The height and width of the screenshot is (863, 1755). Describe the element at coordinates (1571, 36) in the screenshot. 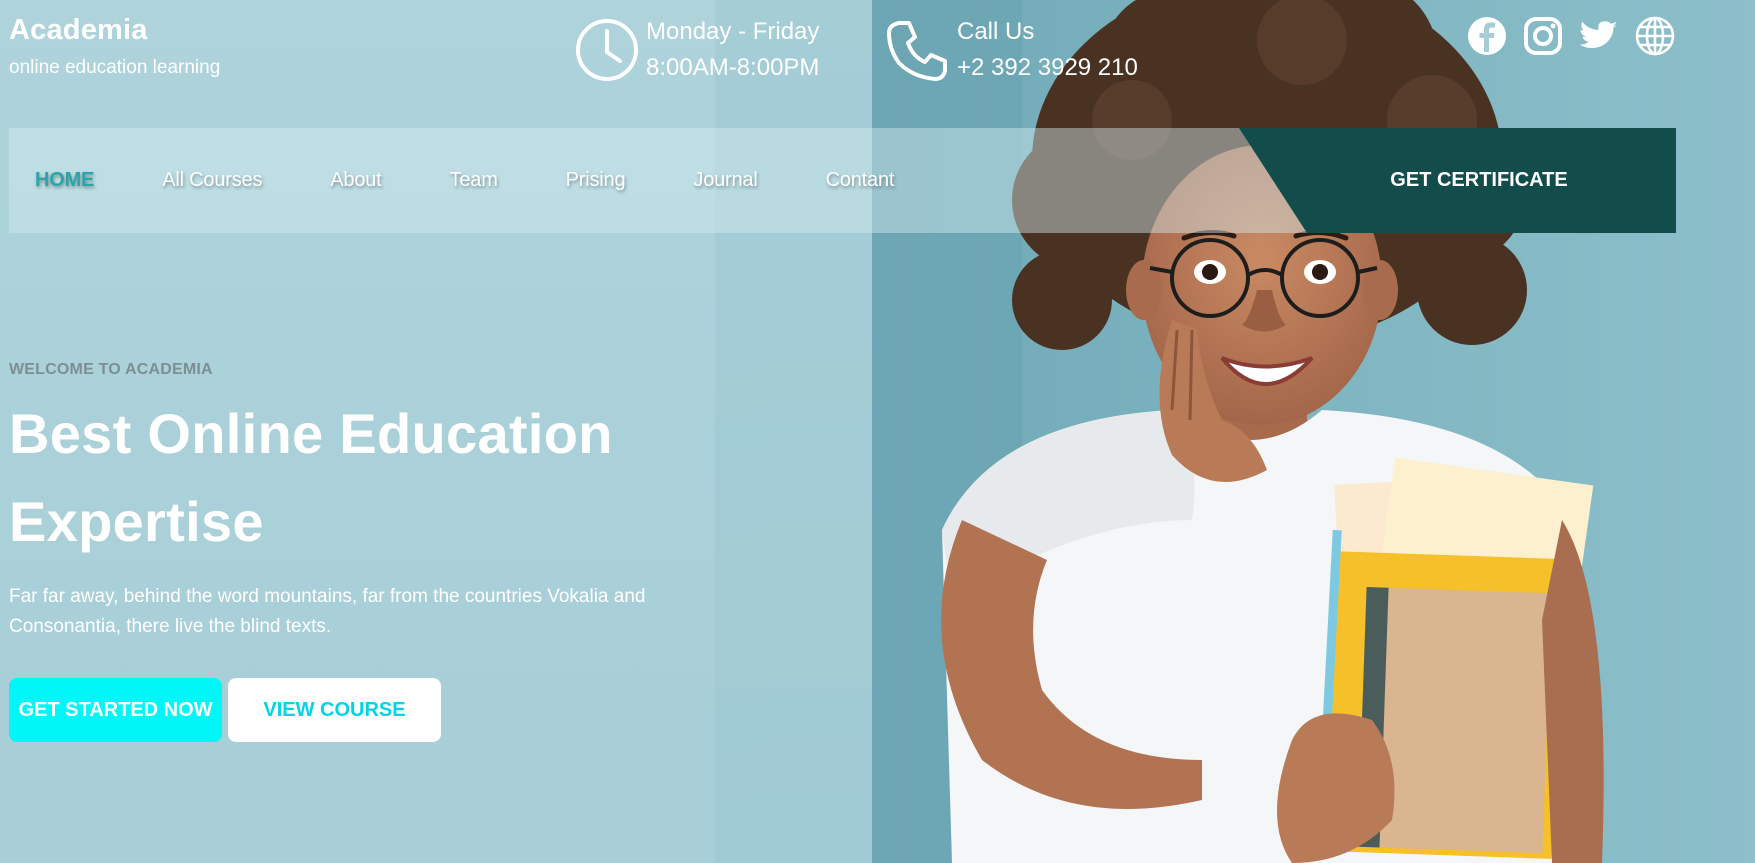

I see `social-links` at that location.